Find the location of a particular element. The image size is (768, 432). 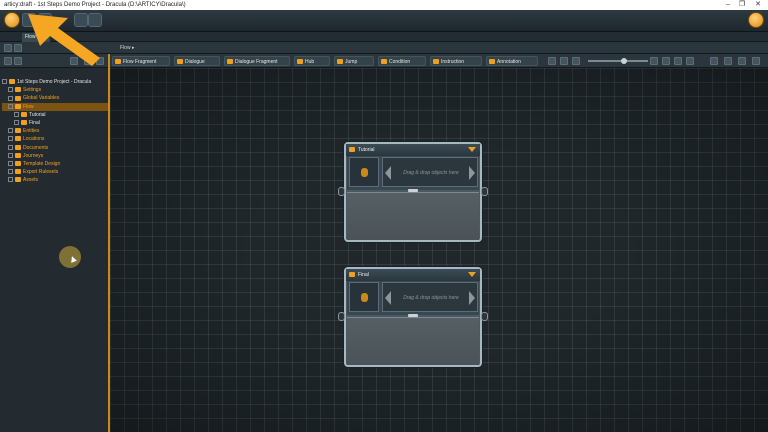

toolbar-item-label: Flow Fragment is located at coordinates (140, 62).